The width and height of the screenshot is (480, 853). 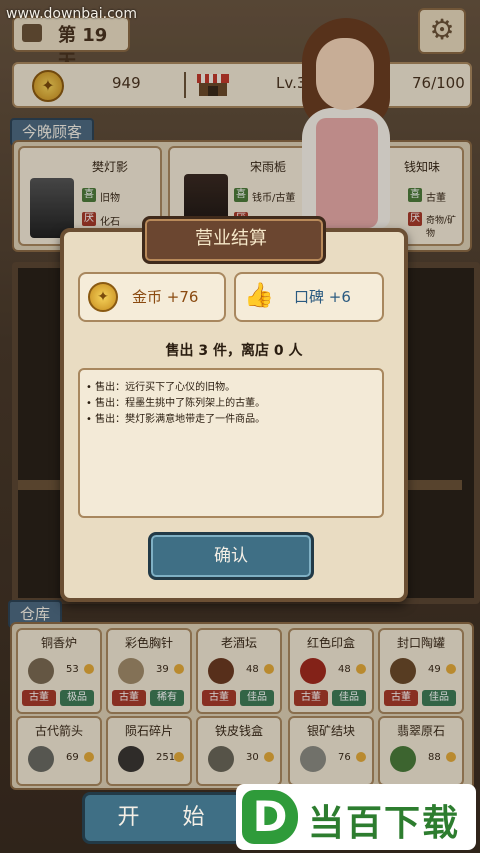 What do you see at coordinates (103, 297) in the screenshot?
I see `coin-icon: ✦` at bounding box center [103, 297].